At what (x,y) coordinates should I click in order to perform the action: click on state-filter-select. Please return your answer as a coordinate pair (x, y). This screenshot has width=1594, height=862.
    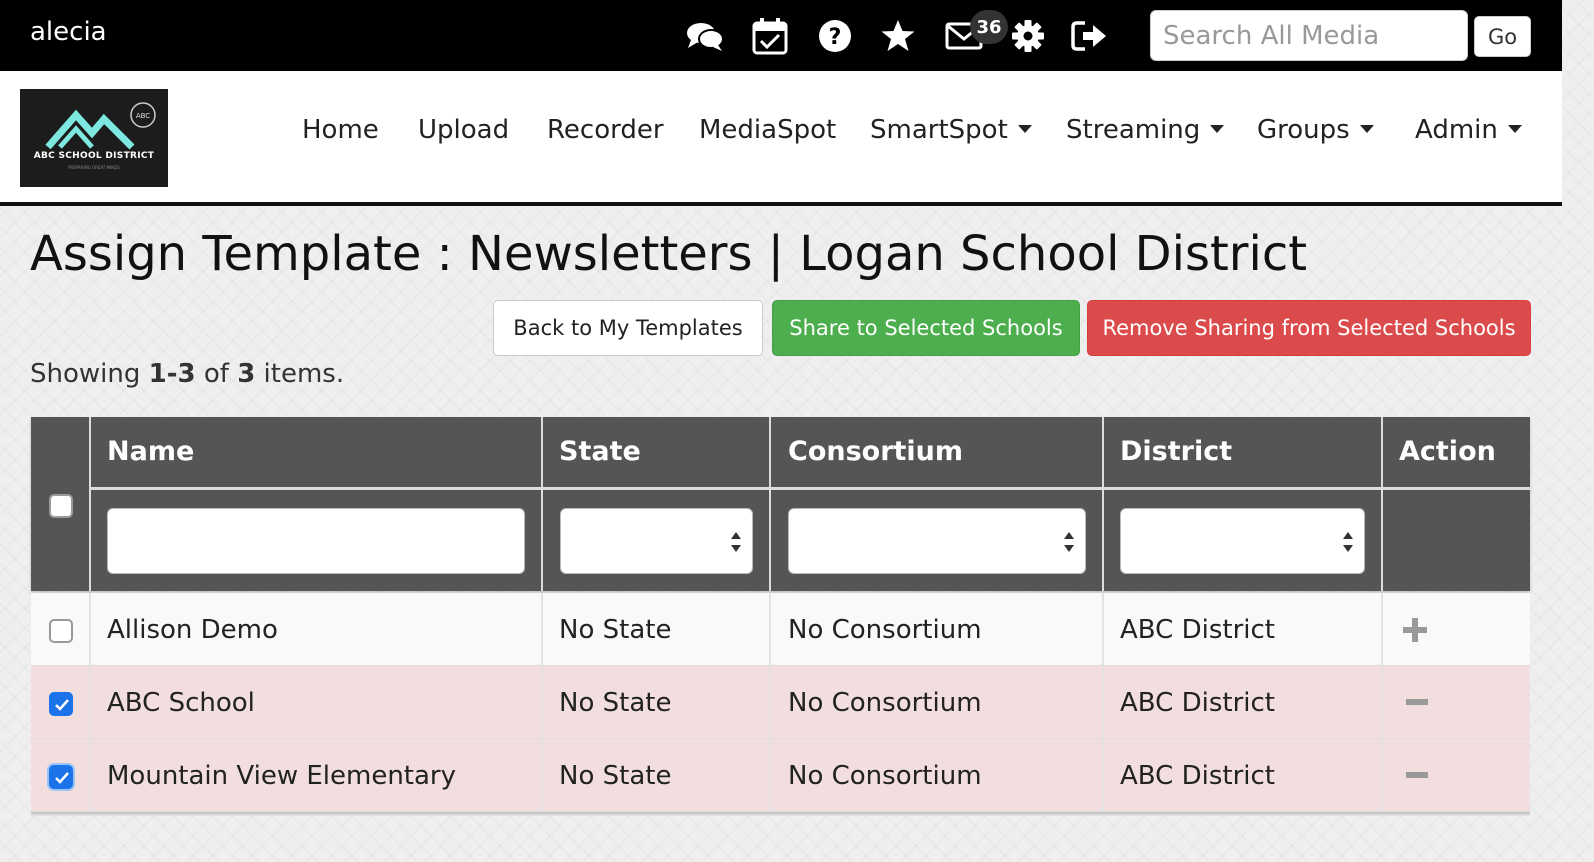
    Looking at the image, I should click on (656, 541).